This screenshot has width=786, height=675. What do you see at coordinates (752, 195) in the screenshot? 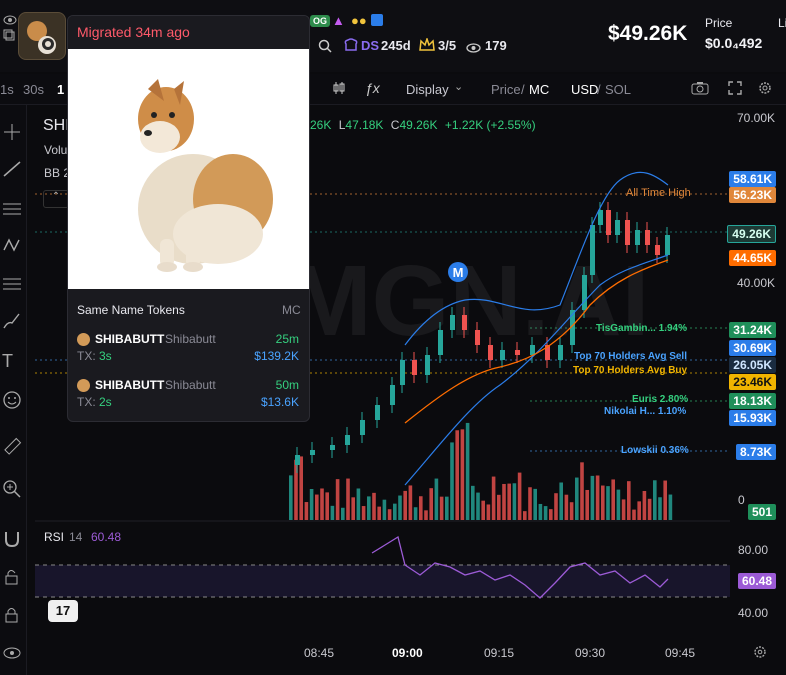
I see `tag-ath: 56.23K` at bounding box center [752, 195].